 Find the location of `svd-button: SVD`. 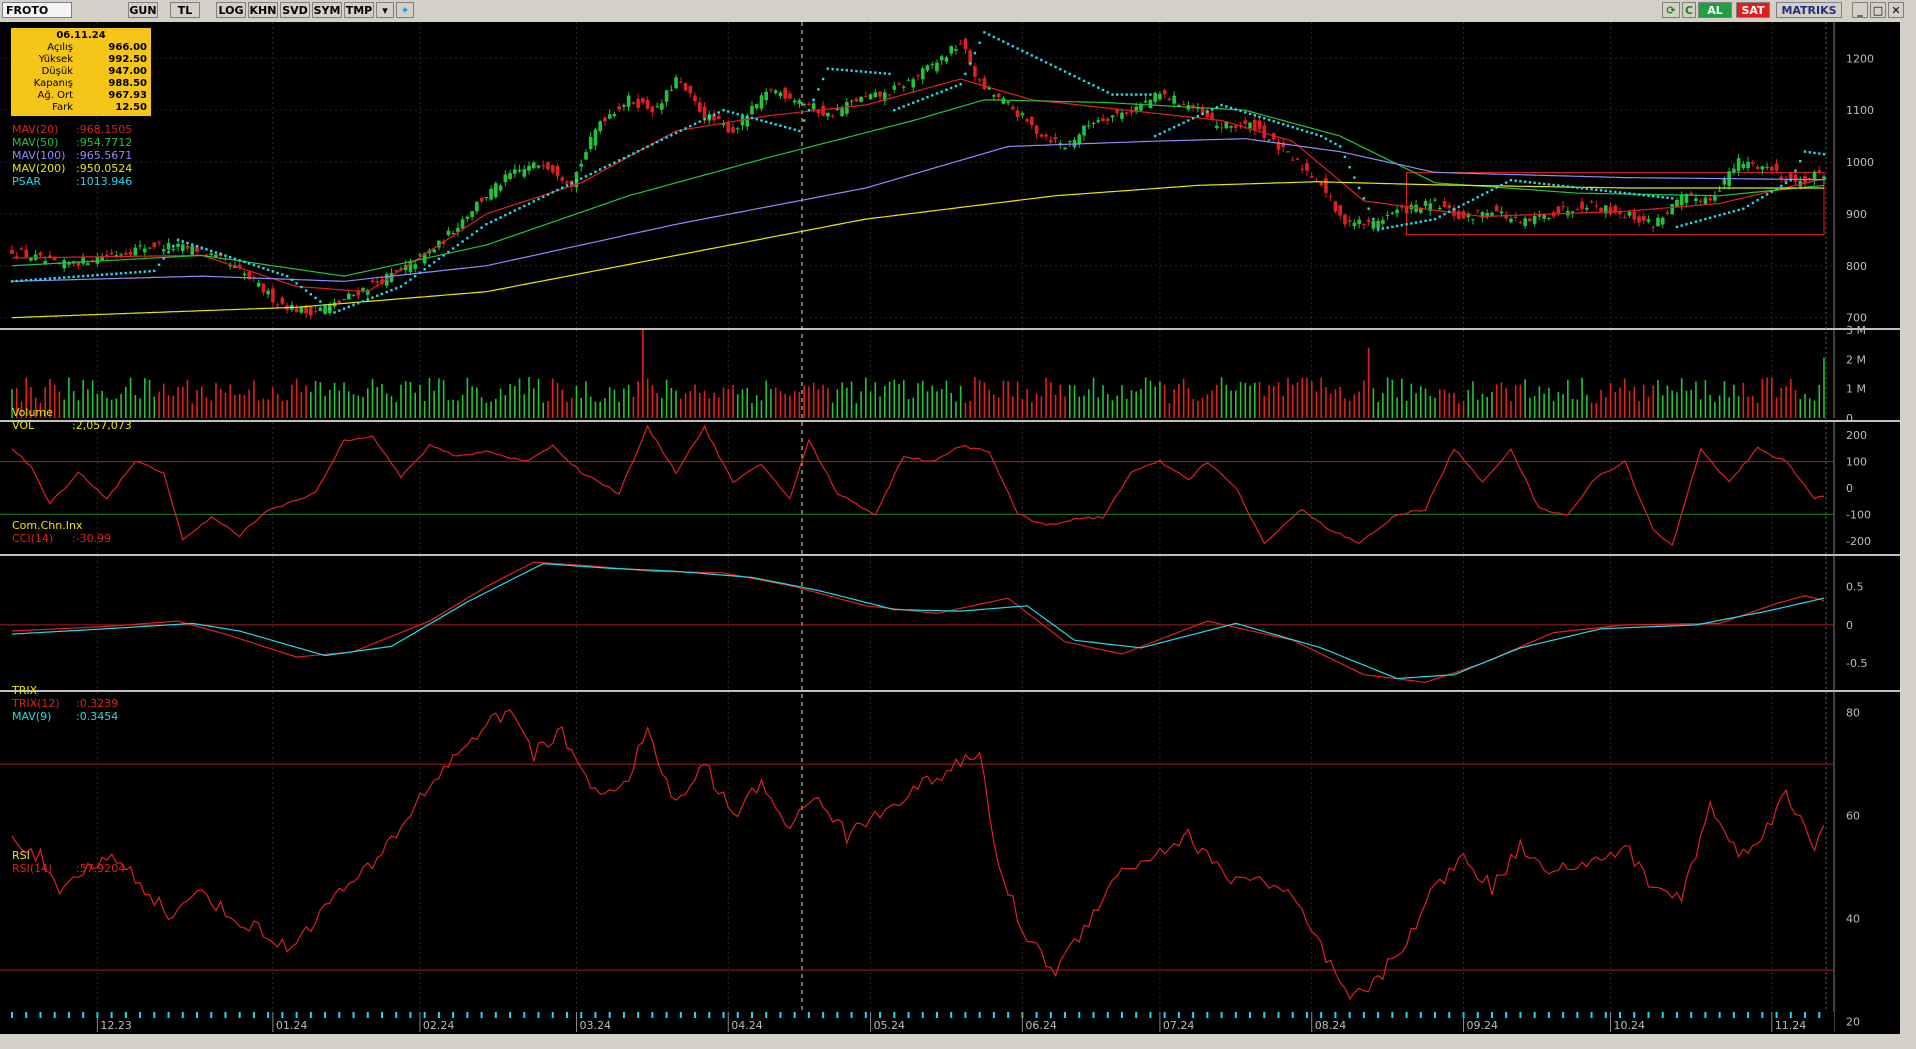

svd-button: SVD is located at coordinates (295, 10).